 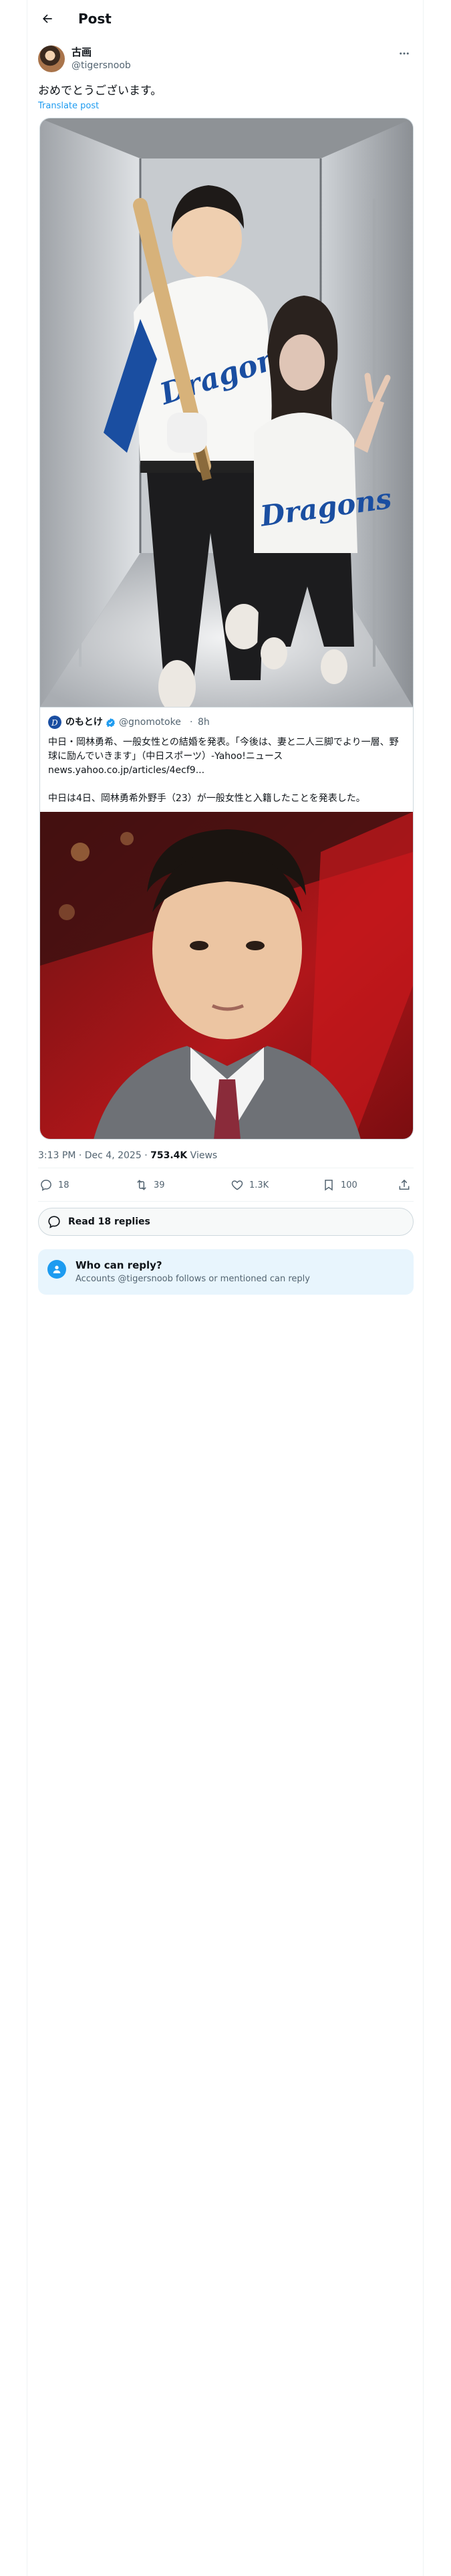 I want to click on user-icon, so click(x=56, y=1270).